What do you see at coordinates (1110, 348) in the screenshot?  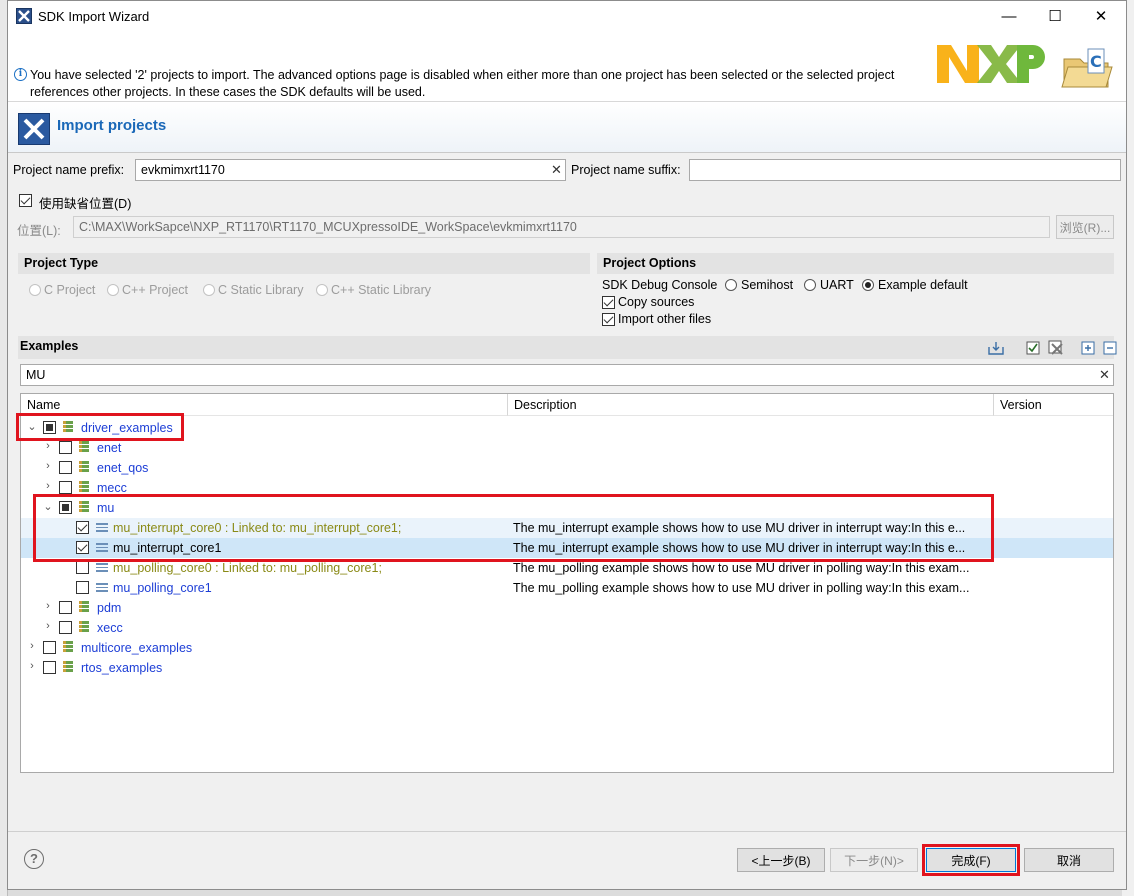 I see `collapse-all-icon` at bounding box center [1110, 348].